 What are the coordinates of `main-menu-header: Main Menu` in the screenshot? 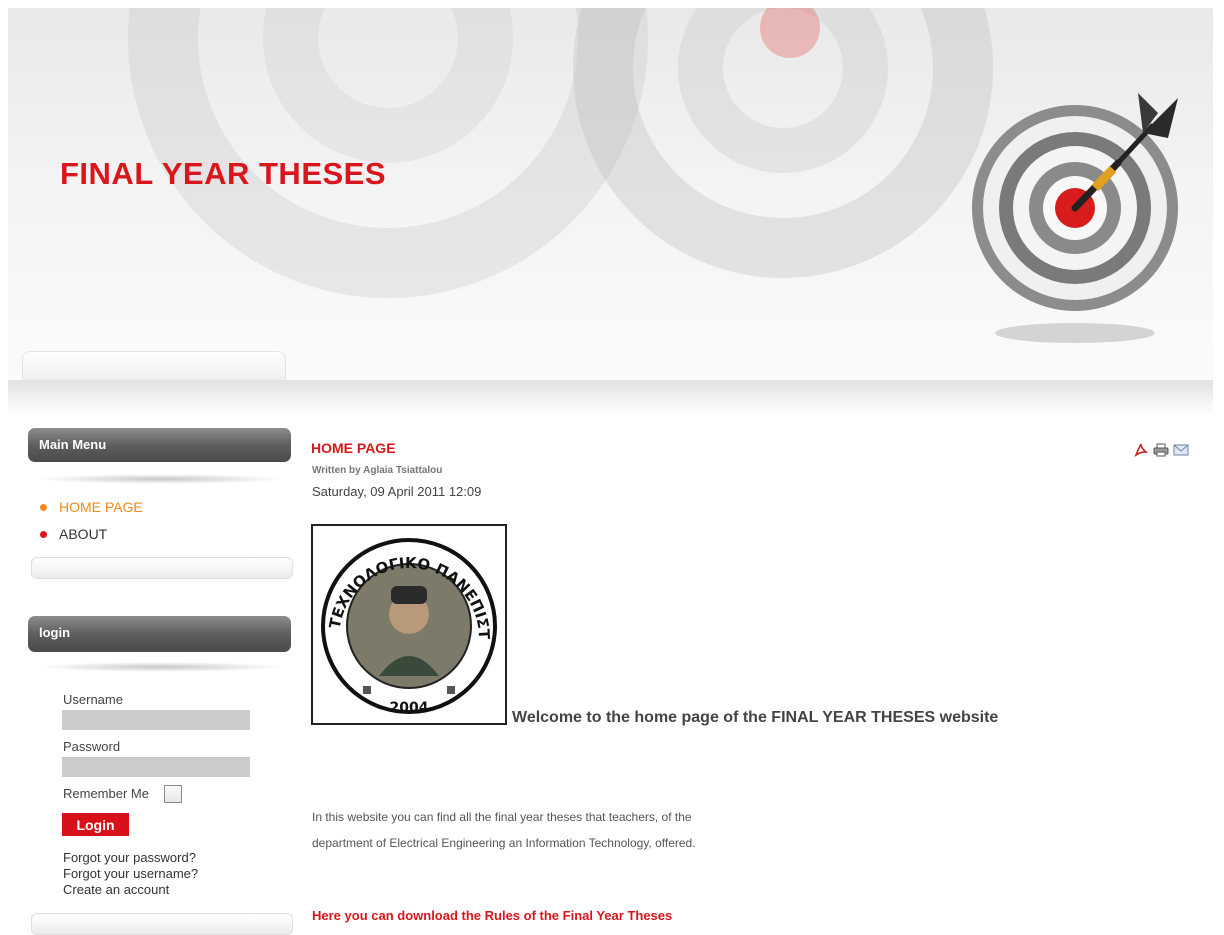 It's located at (159, 445).